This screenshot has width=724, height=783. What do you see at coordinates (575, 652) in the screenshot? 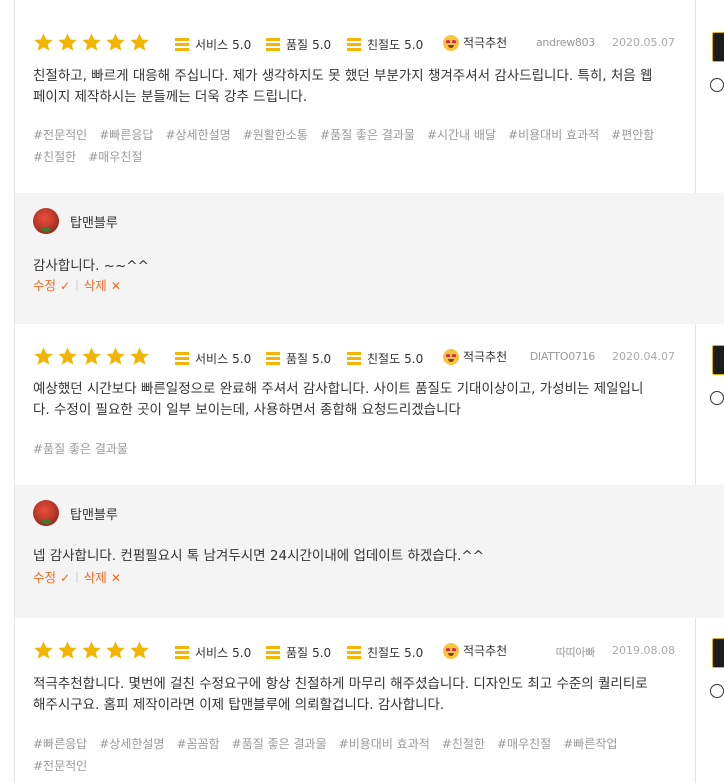
I see `reviewer-name: 따띠아빠` at bounding box center [575, 652].